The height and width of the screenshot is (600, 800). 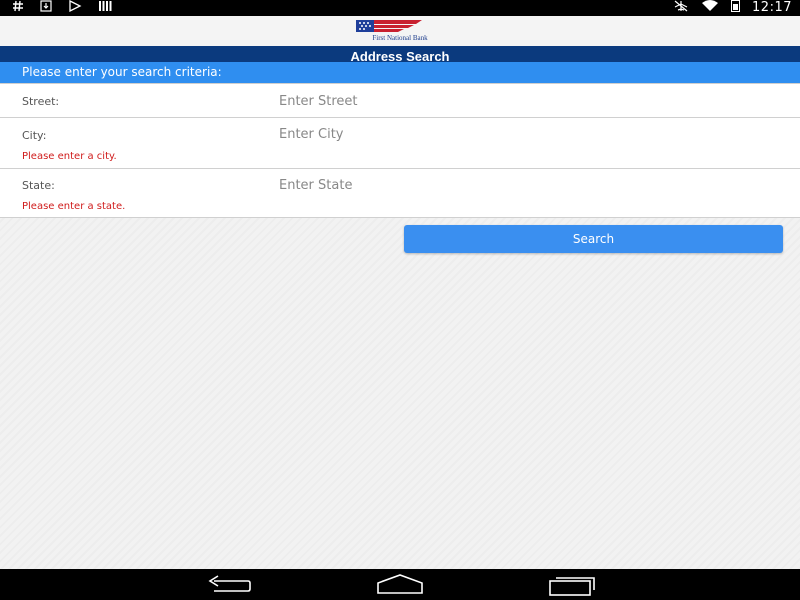 I want to click on wifi-icon, so click(x=710, y=8).